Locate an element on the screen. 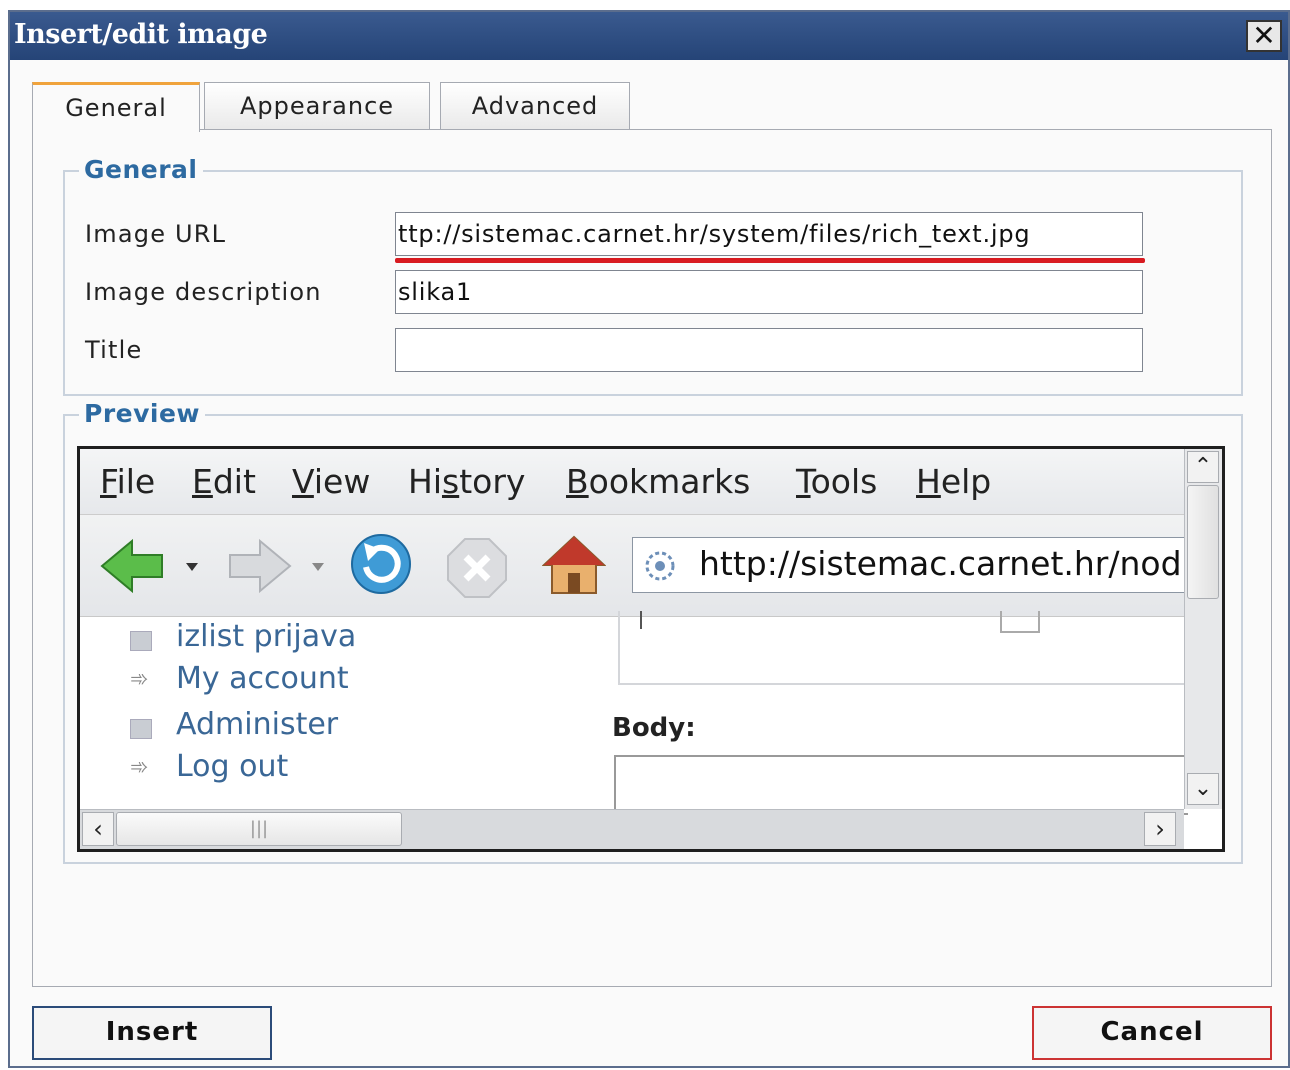  menu-help: Help is located at coordinates (954, 481).